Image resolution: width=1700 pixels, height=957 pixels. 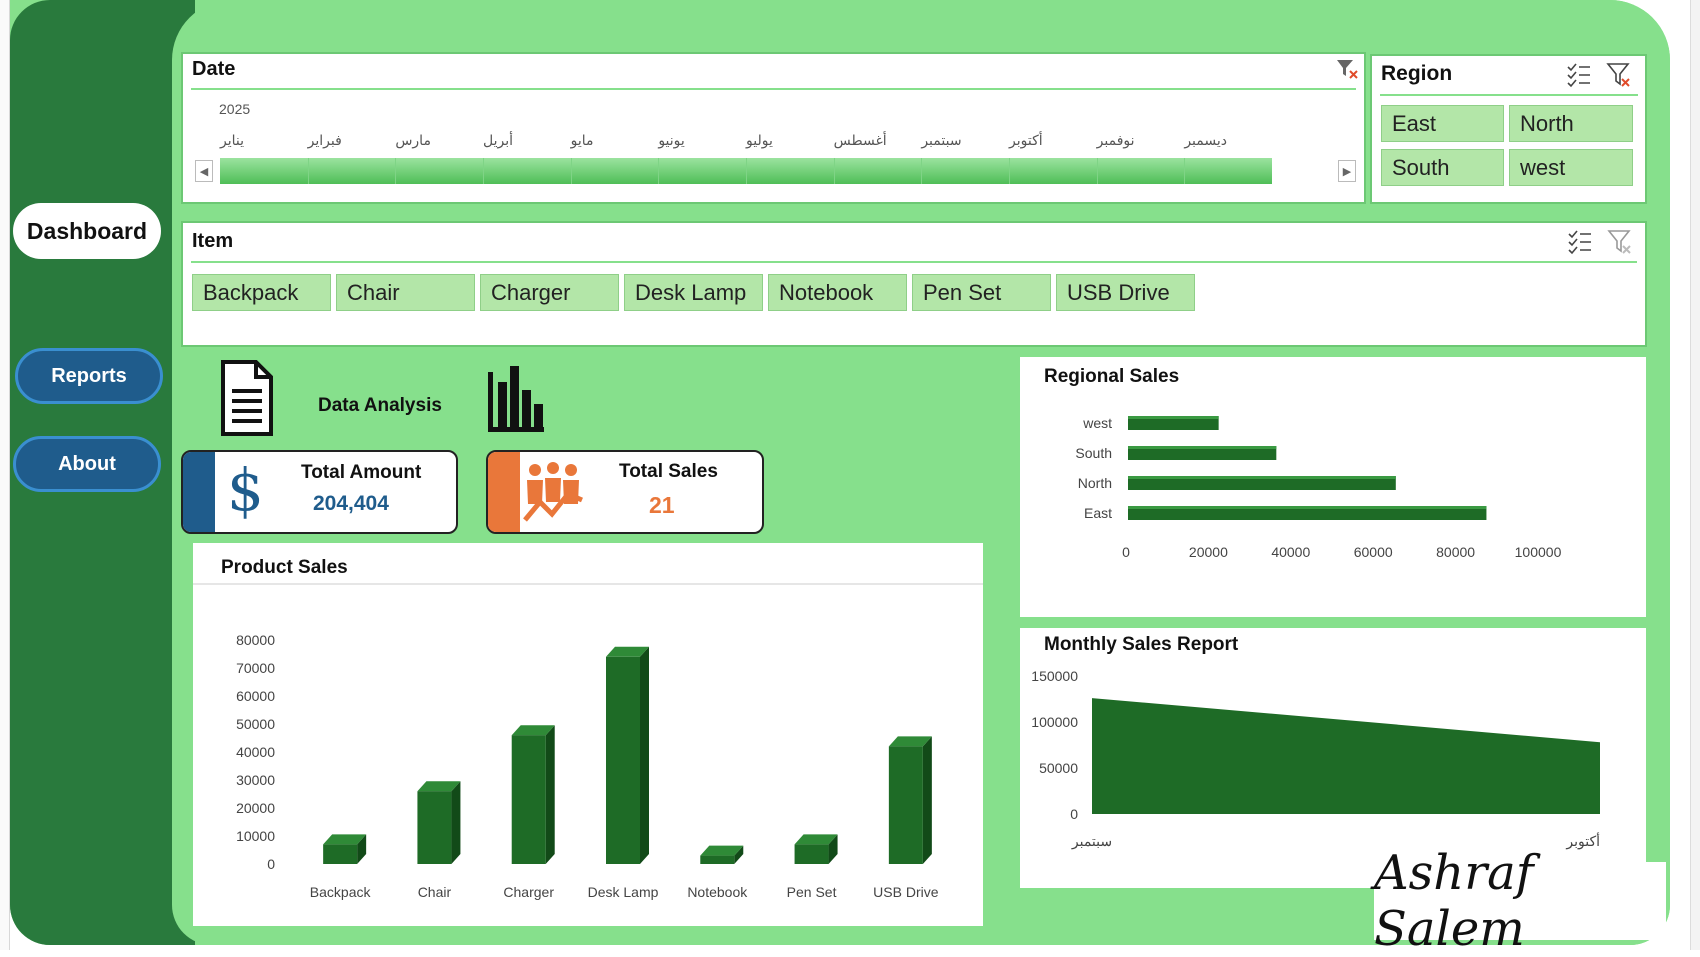 I want to click on x-tick-label: Notebook, so click(x=717, y=892).